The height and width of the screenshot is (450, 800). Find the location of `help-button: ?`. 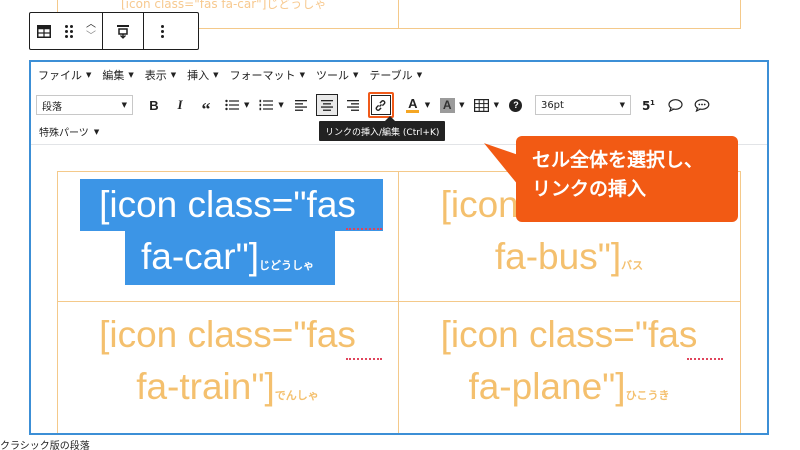

help-button: ? is located at coordinates (516, 105).